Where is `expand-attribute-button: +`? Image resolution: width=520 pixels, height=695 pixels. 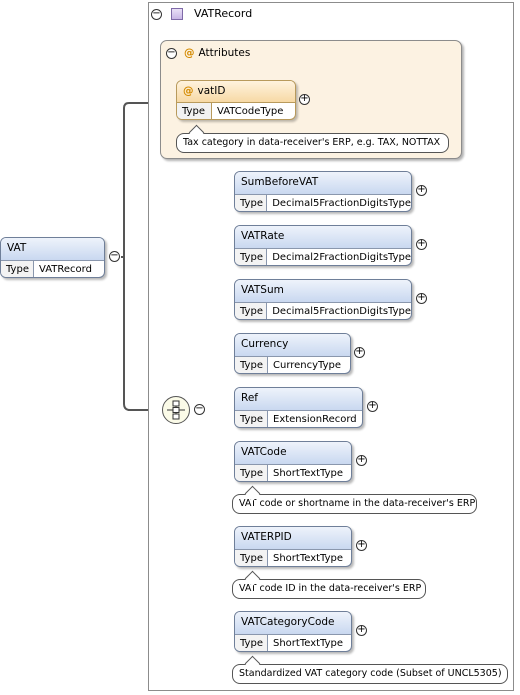 expand-attribute-button: + is located at coordinates (304, 99).